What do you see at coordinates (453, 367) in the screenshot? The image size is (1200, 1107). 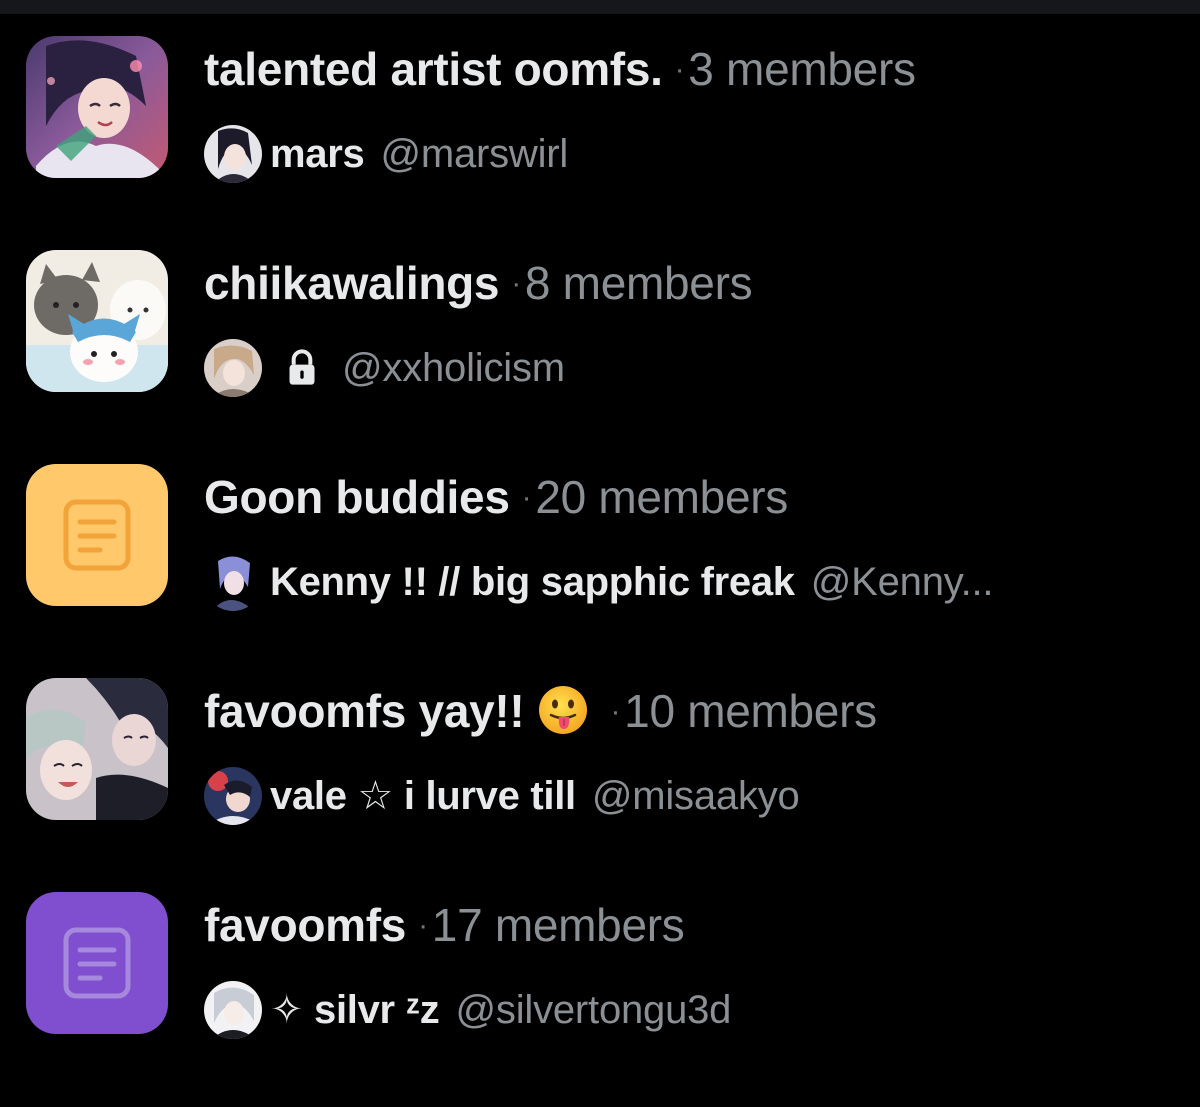 I see `owner-handle: @xxholicism` at bounding box center [453, 367].